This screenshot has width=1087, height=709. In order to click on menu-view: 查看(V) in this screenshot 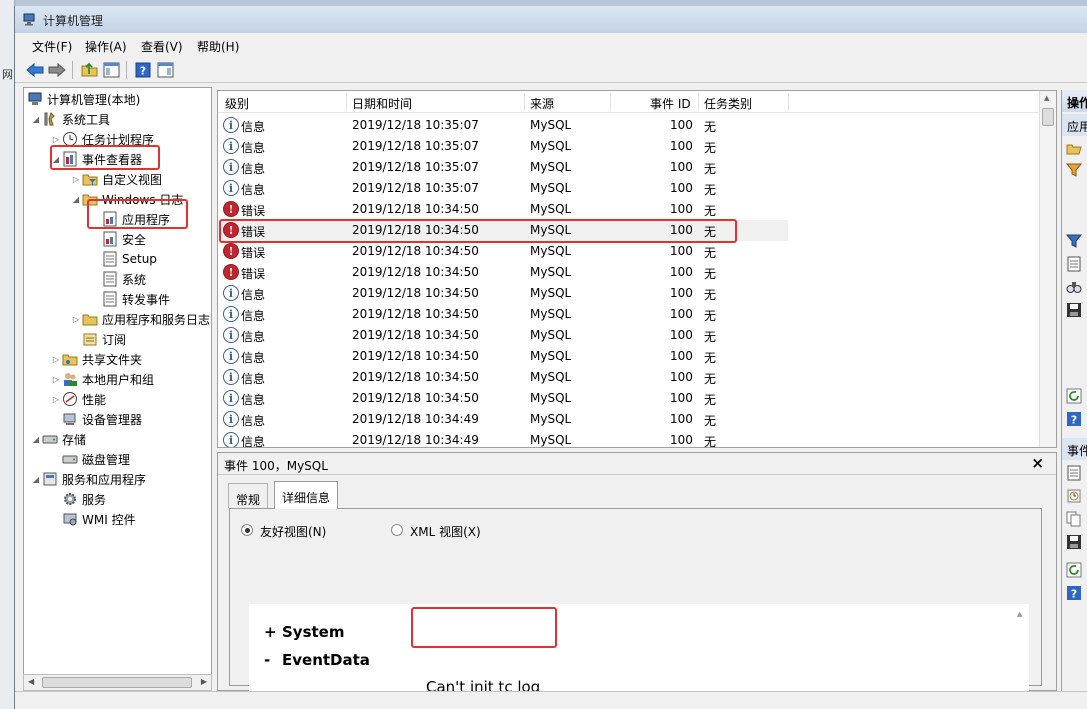, I will do `click(162, 46)`.